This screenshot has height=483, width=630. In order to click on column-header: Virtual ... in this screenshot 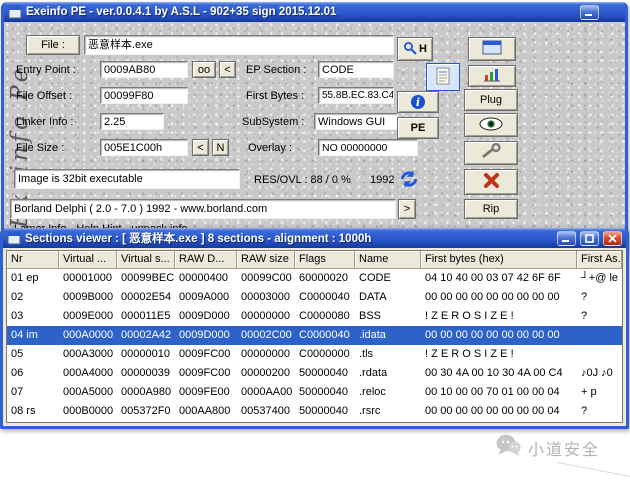, I will do `click(88, 260)`.